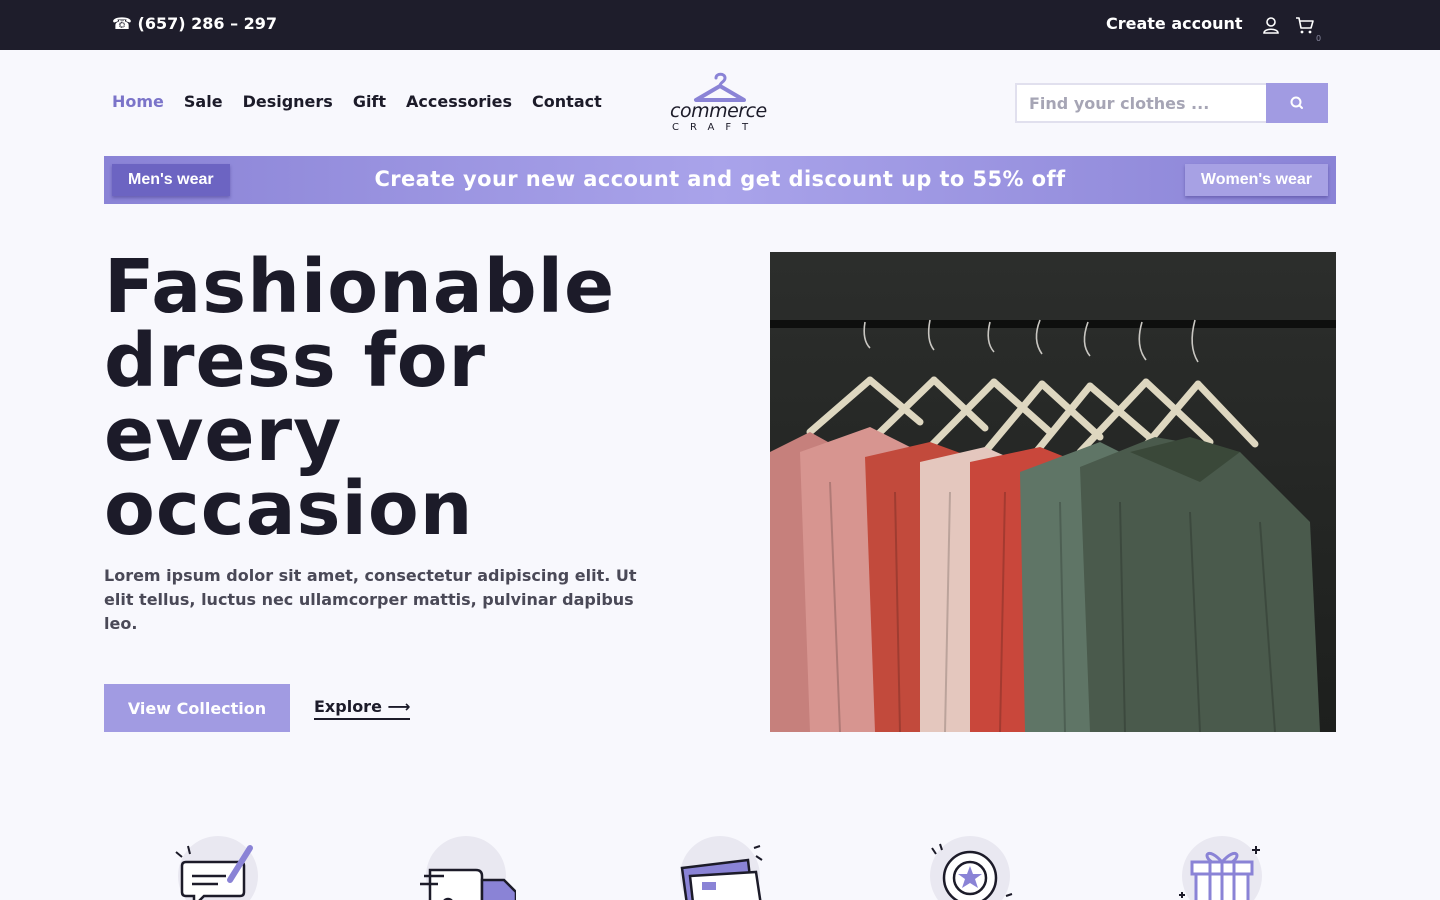 The width and height of the screenshot is (1440, 900). I want to click on credit-card-icon, so click(721, 872).